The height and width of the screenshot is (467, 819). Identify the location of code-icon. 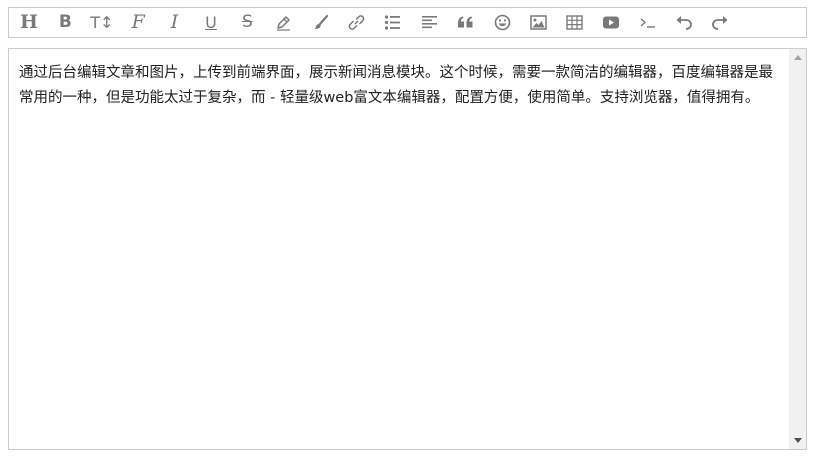
(648, 23).